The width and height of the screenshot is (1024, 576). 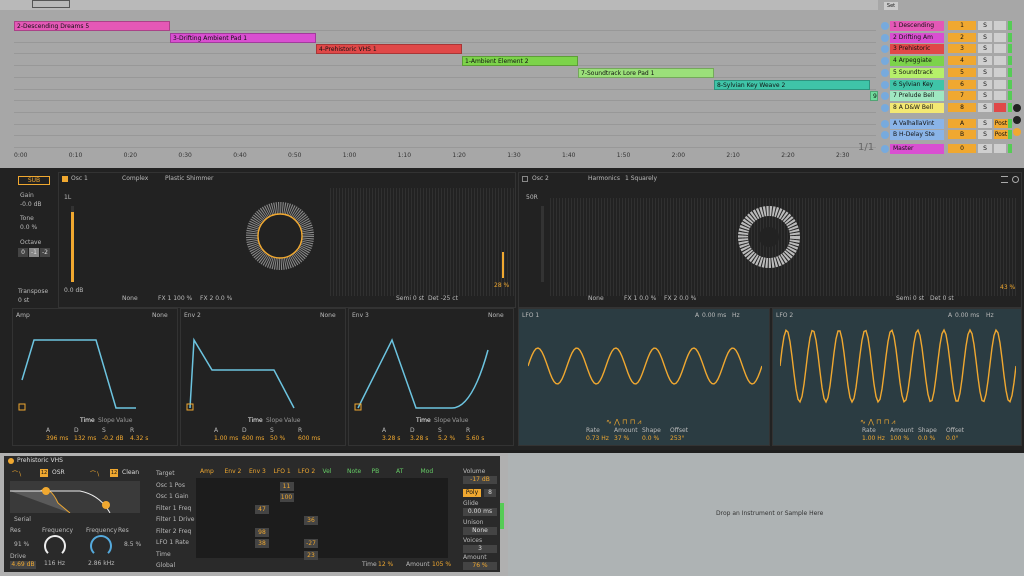 What do you see at coordinates (917, 96) in the screenshot?
I see `track-name: 7 Prelude Bell` at bounding box center [917, 96].